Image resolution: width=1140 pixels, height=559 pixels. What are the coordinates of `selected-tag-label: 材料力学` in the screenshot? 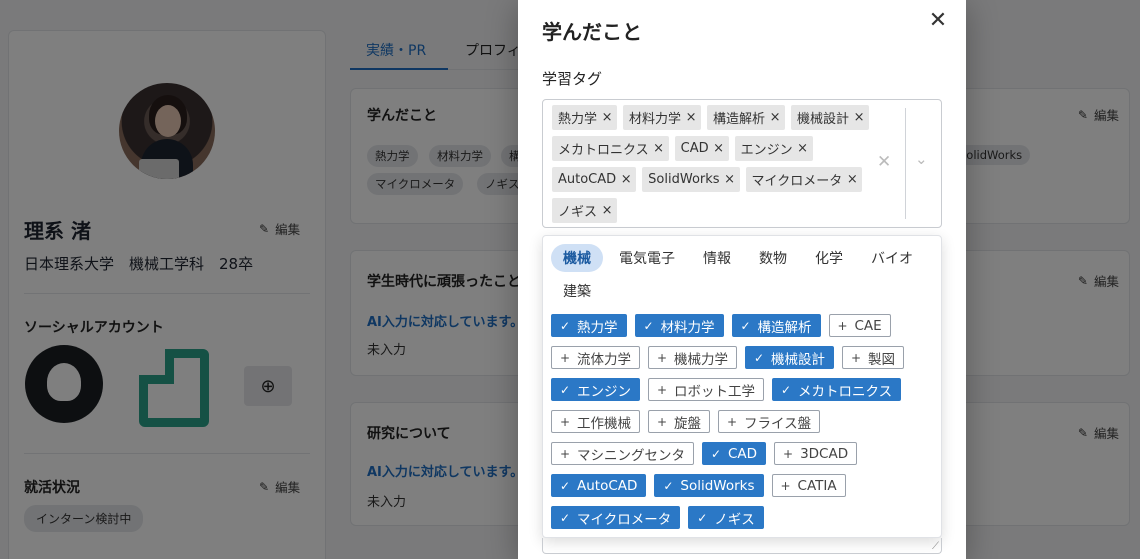 It's located at (655, 119).